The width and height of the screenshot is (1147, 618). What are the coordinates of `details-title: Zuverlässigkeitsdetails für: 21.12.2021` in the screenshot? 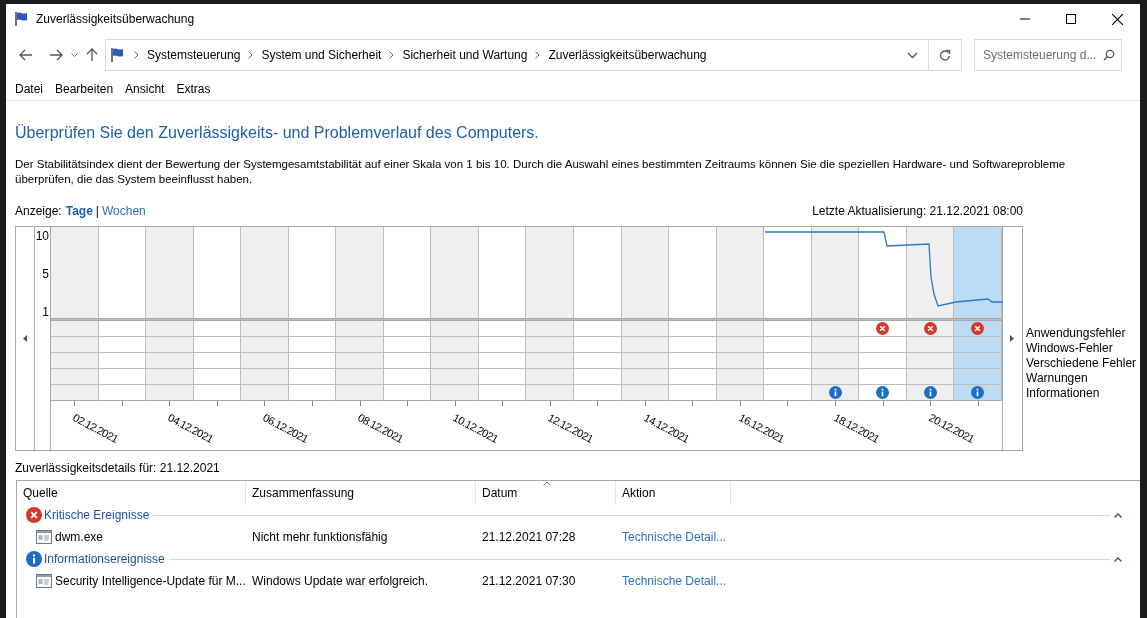 It's located at (118, 468).